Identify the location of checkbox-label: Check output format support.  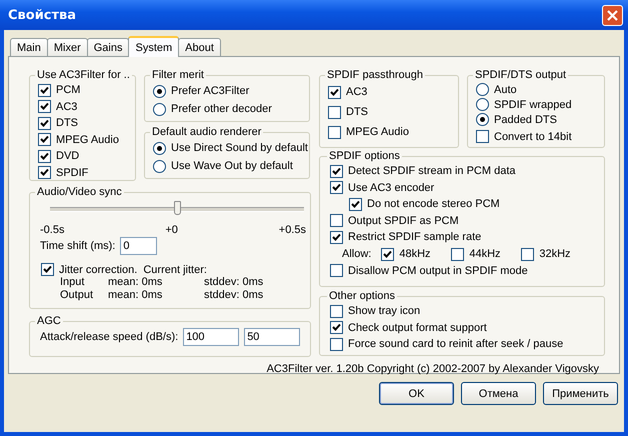
(417, 328).